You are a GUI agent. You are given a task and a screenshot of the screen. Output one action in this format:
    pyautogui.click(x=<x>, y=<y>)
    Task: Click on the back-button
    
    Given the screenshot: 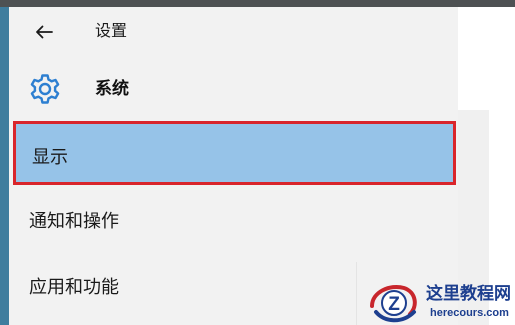 What is the action you would take?
    pyautogui.click(x=44, y=32)
    